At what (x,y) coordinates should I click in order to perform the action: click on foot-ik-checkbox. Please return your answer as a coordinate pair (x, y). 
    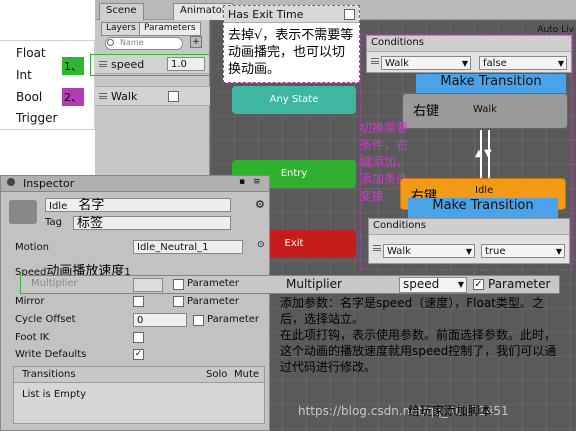
    Looking at the image, I should click on (138, 337).